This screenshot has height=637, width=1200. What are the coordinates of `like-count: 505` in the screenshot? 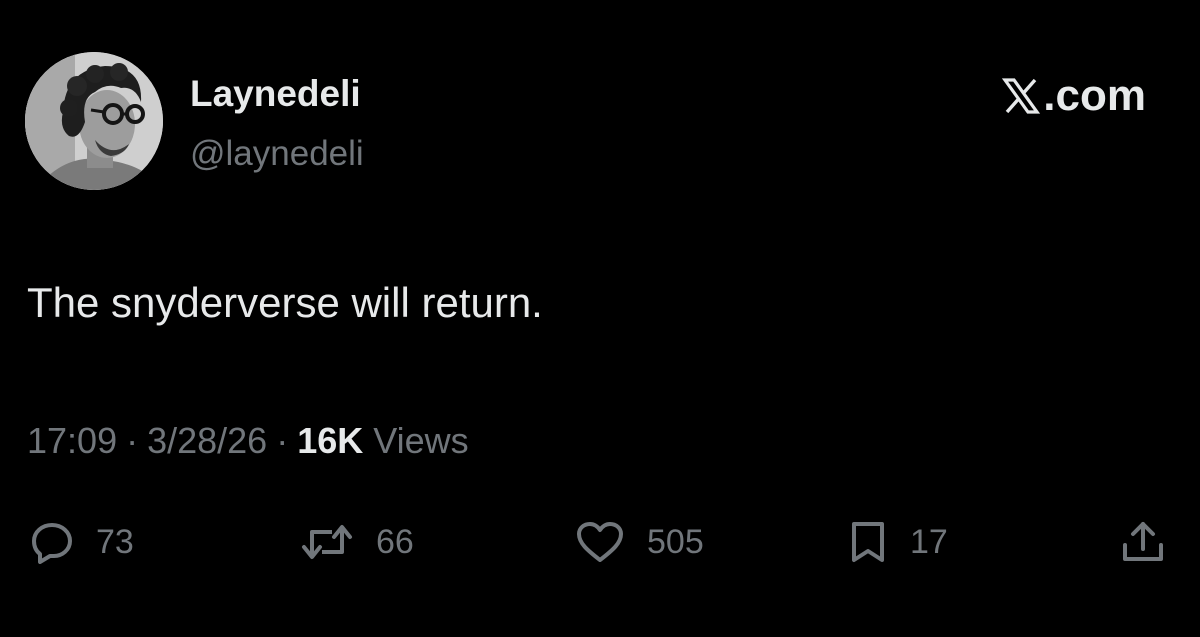 It's located at (675, 541).